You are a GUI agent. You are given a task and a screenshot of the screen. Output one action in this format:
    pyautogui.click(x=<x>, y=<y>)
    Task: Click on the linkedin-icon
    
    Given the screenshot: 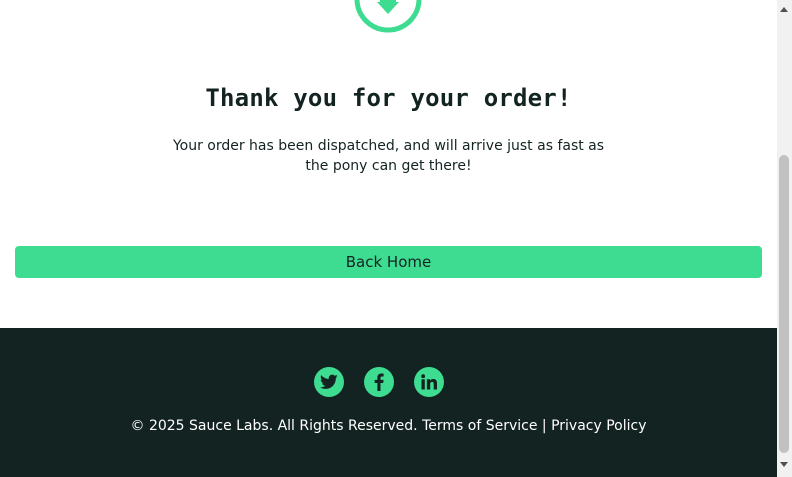 What is the action you would take?
    pyautogui.click(x=429, y=382)
    